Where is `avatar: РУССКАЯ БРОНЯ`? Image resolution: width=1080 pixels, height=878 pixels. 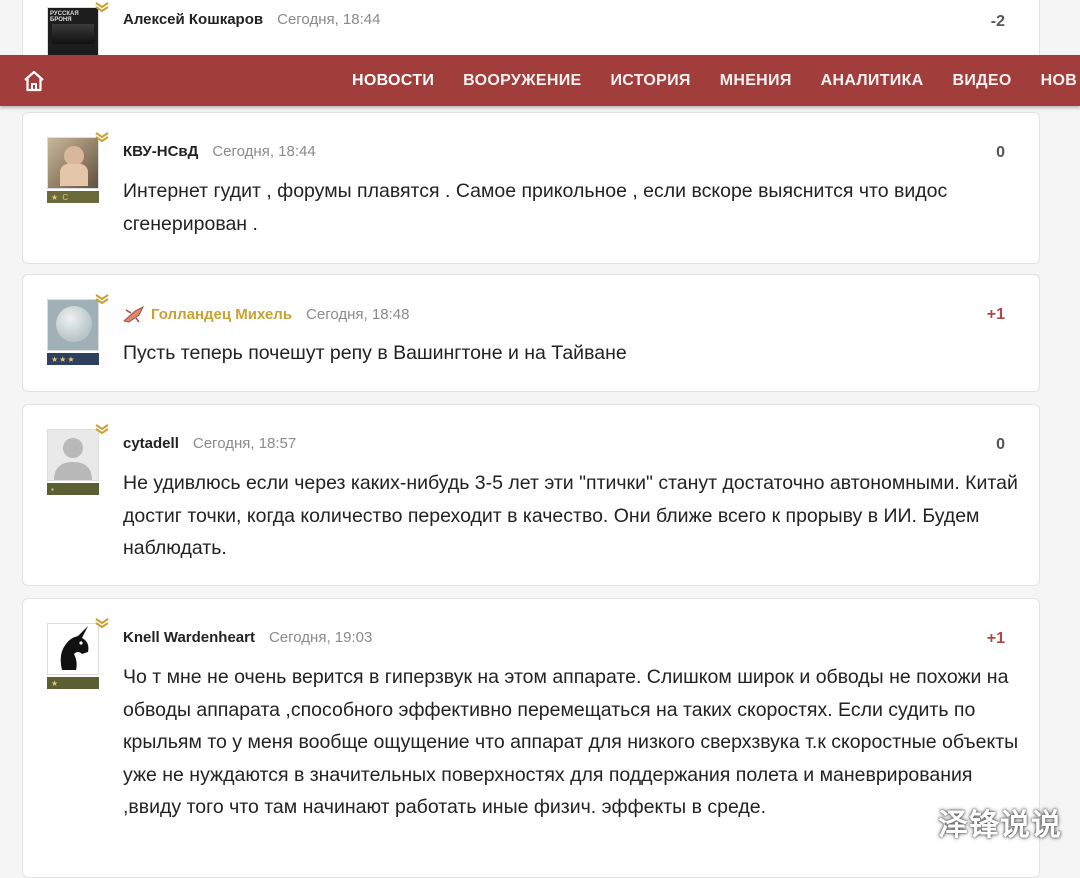 avatar: РУССКАЯ БРОНЯ is located at coordinates (73, 33).